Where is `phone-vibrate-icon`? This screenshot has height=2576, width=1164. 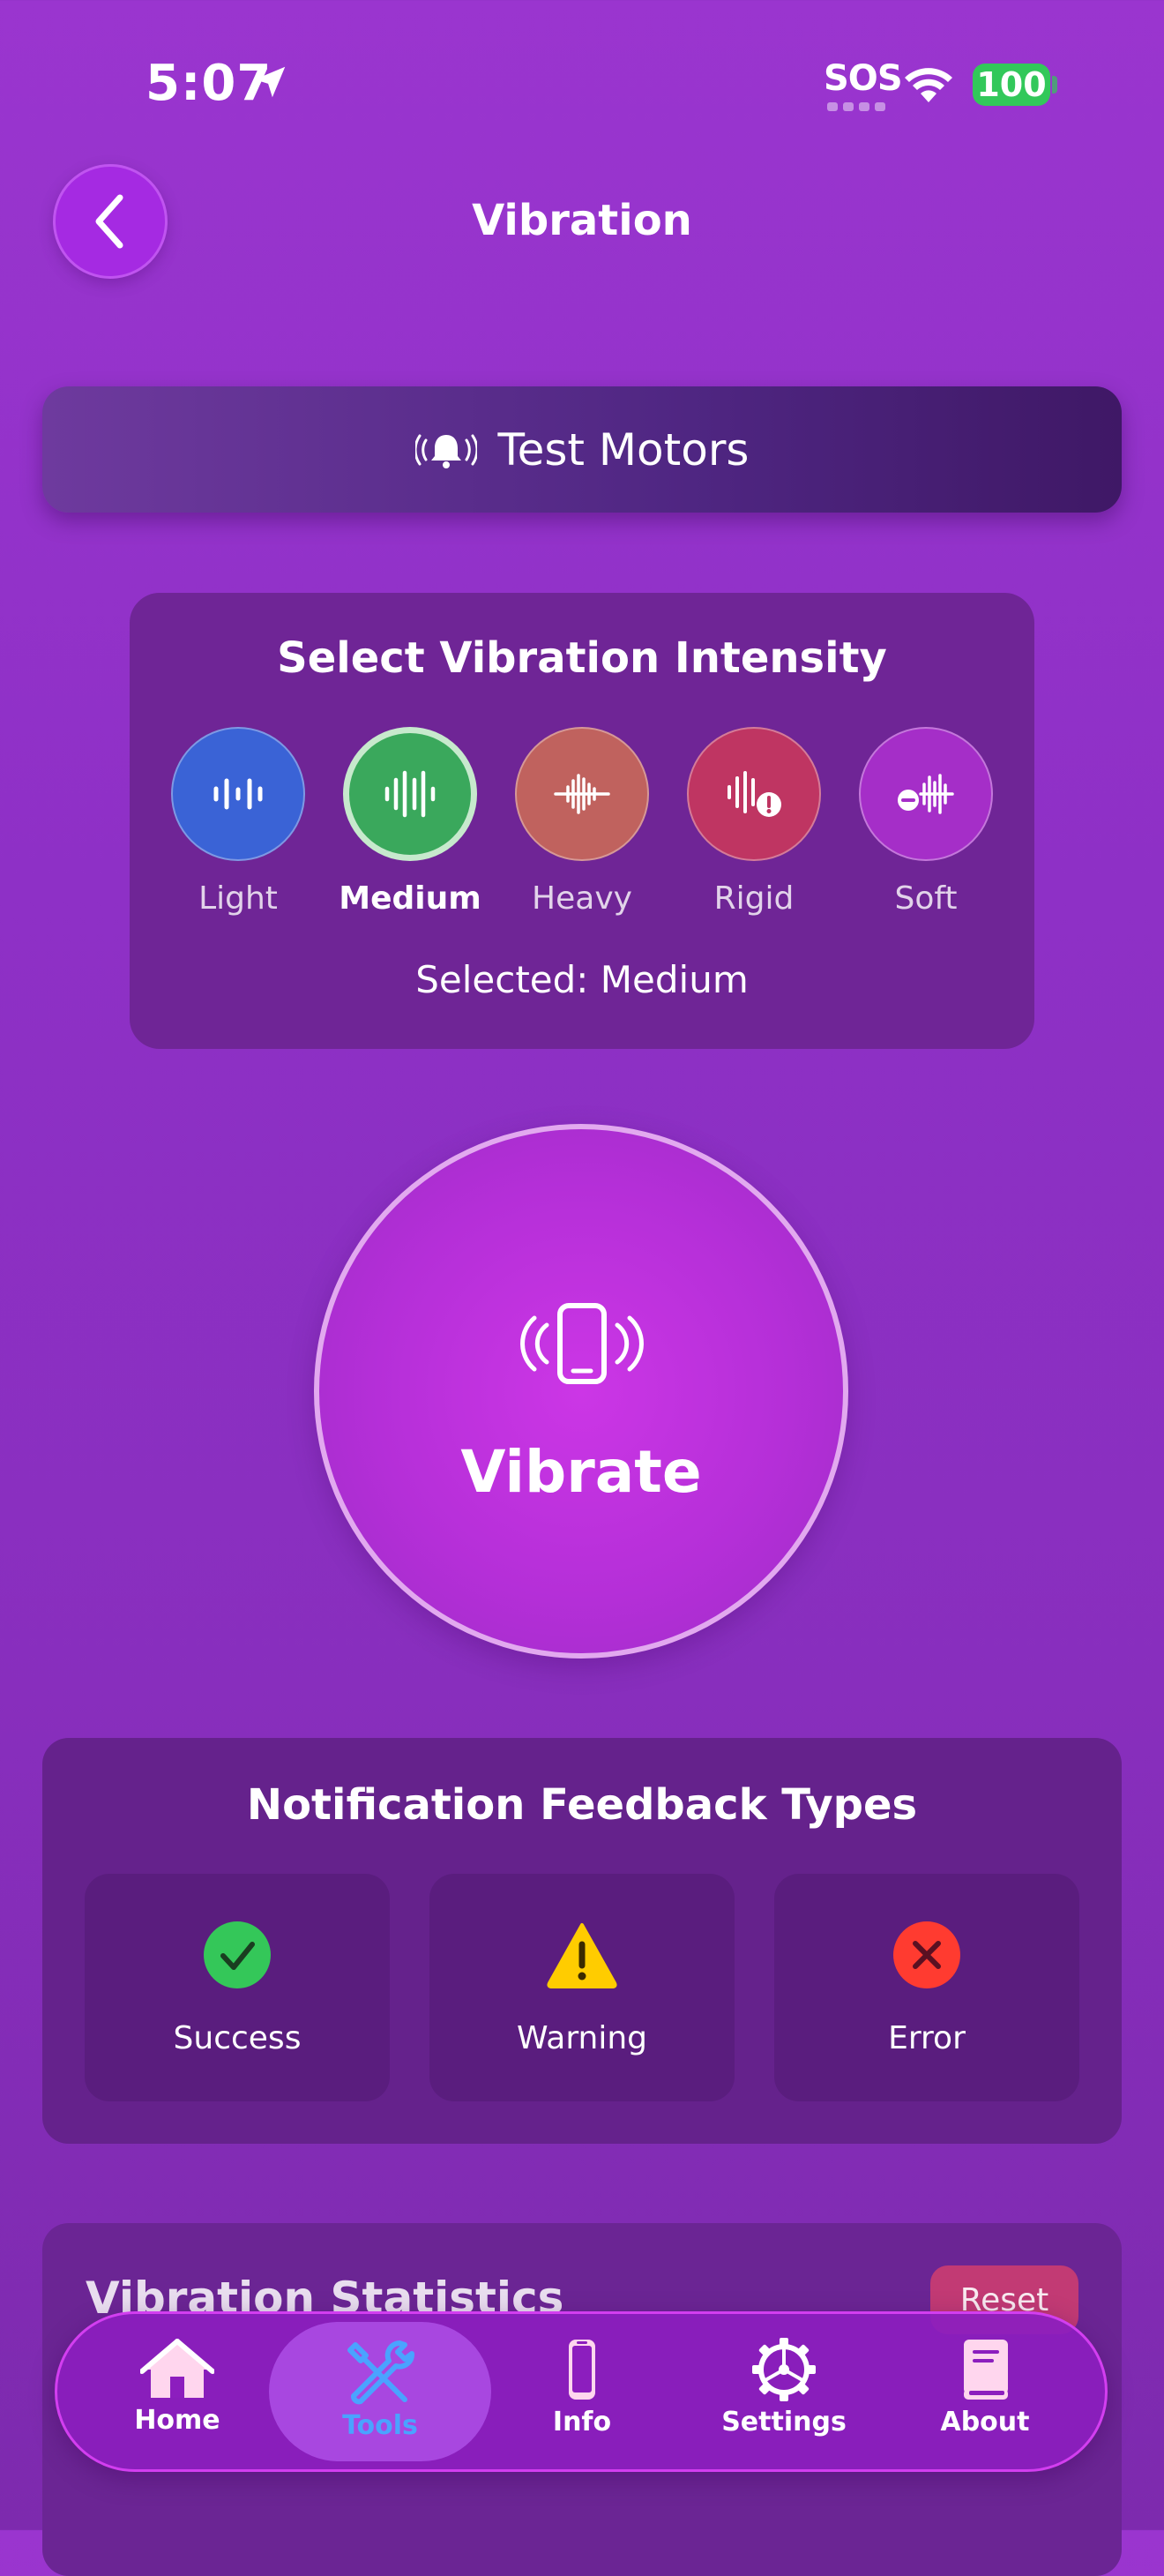
phone-vibrate-icon is located at coordinates (582, 1344).